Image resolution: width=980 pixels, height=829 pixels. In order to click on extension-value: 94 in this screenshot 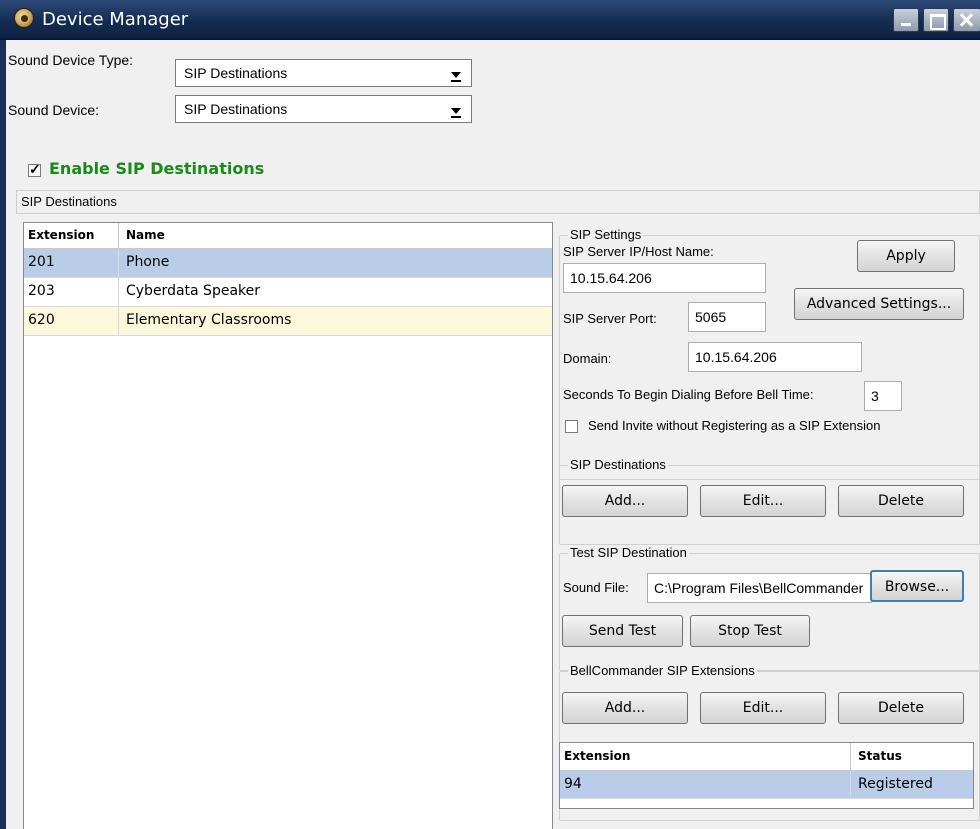, I will do `click(573, 784)`.